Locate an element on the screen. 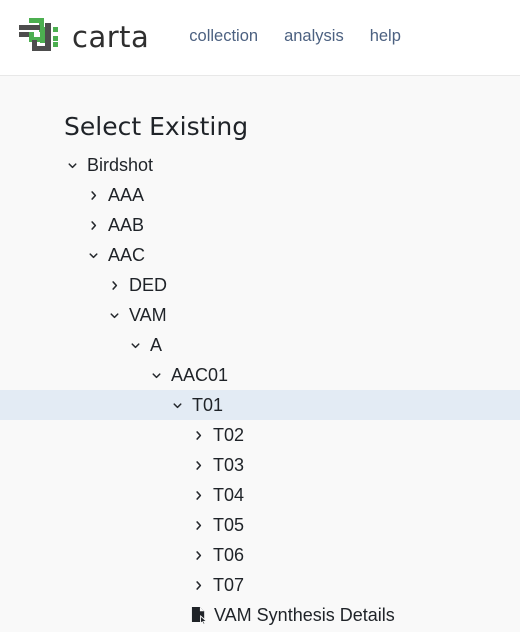 This screenshot has height=632, width=520. tree-node-label: T01 is located at coordinates (208, 405).